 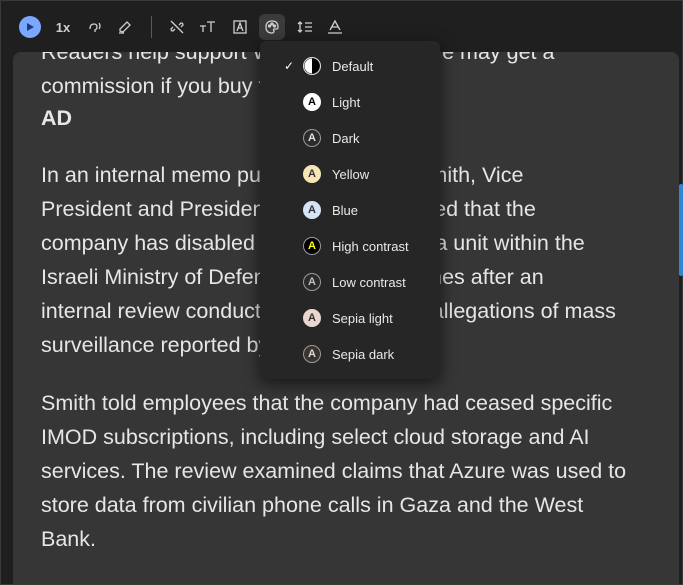 I want to click on highlighter-icon, so click(x=125, y=27).